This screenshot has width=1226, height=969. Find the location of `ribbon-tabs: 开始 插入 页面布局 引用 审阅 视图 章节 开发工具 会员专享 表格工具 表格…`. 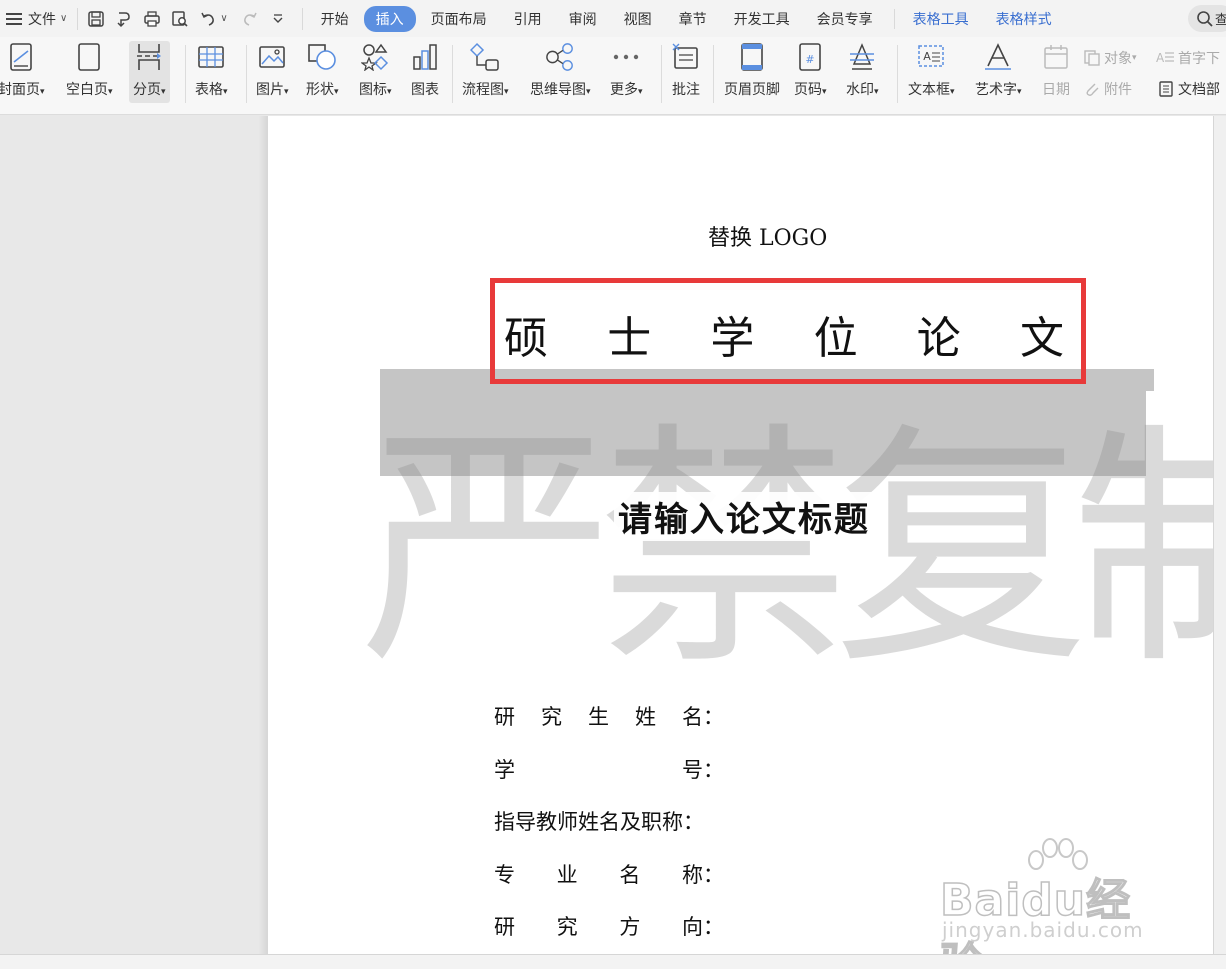

ribbon-tabs: 开始 插入 页面布局 引用 审阅 视图 章节 开发工具 会员专享 表格工具 表格… is located at coordinates (684, 18).